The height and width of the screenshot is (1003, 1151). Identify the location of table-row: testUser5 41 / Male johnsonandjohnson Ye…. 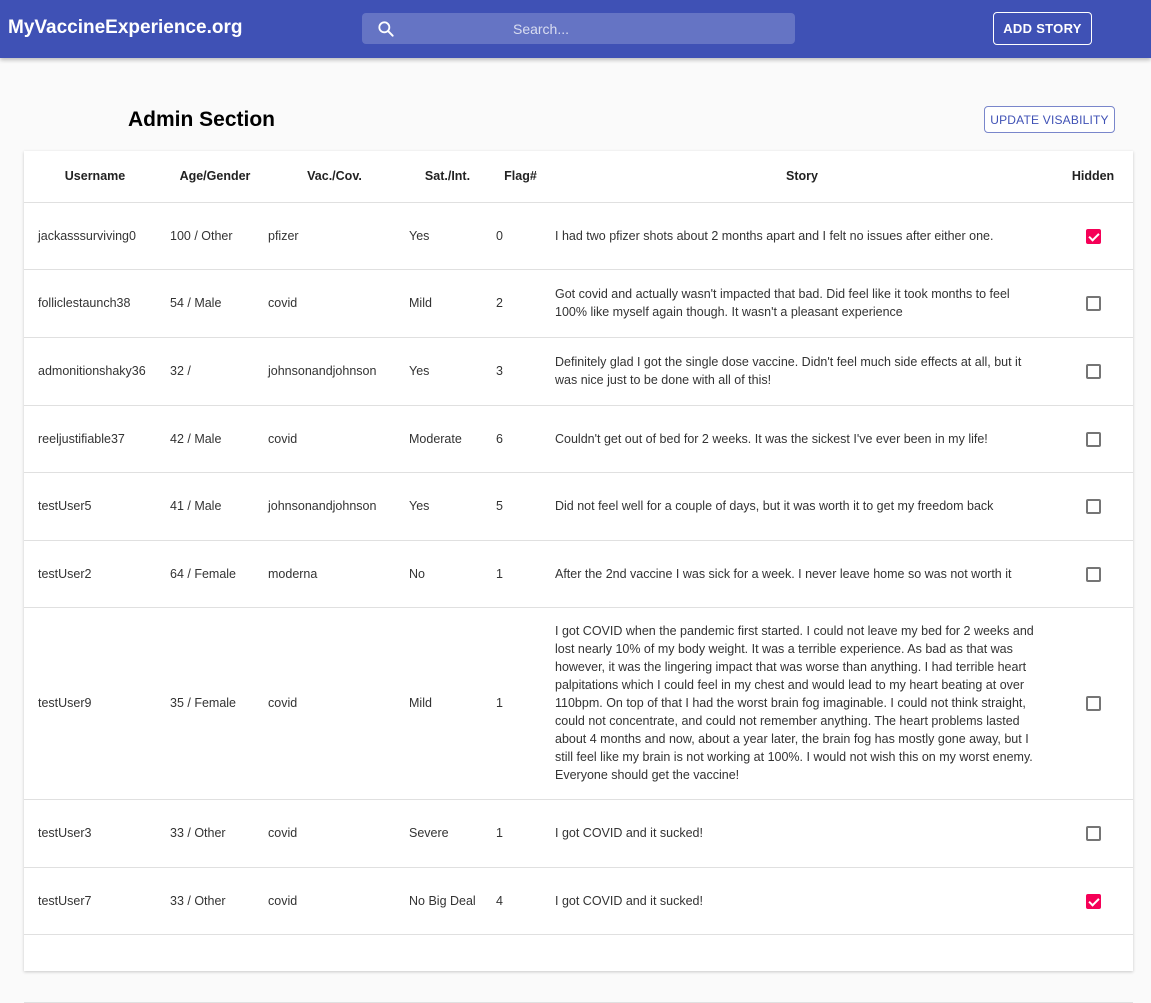
(578, 506).